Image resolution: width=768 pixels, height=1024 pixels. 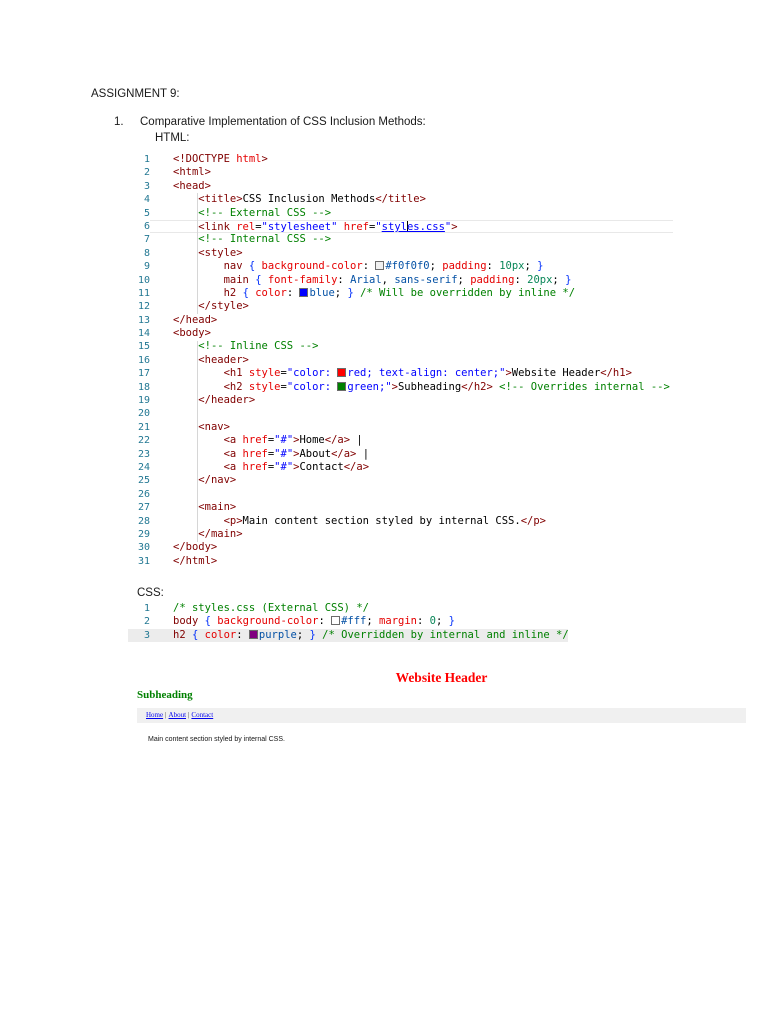 I want to click on code-line-5: 5 <!-- External CSS -->, so click(x=400, y=213).